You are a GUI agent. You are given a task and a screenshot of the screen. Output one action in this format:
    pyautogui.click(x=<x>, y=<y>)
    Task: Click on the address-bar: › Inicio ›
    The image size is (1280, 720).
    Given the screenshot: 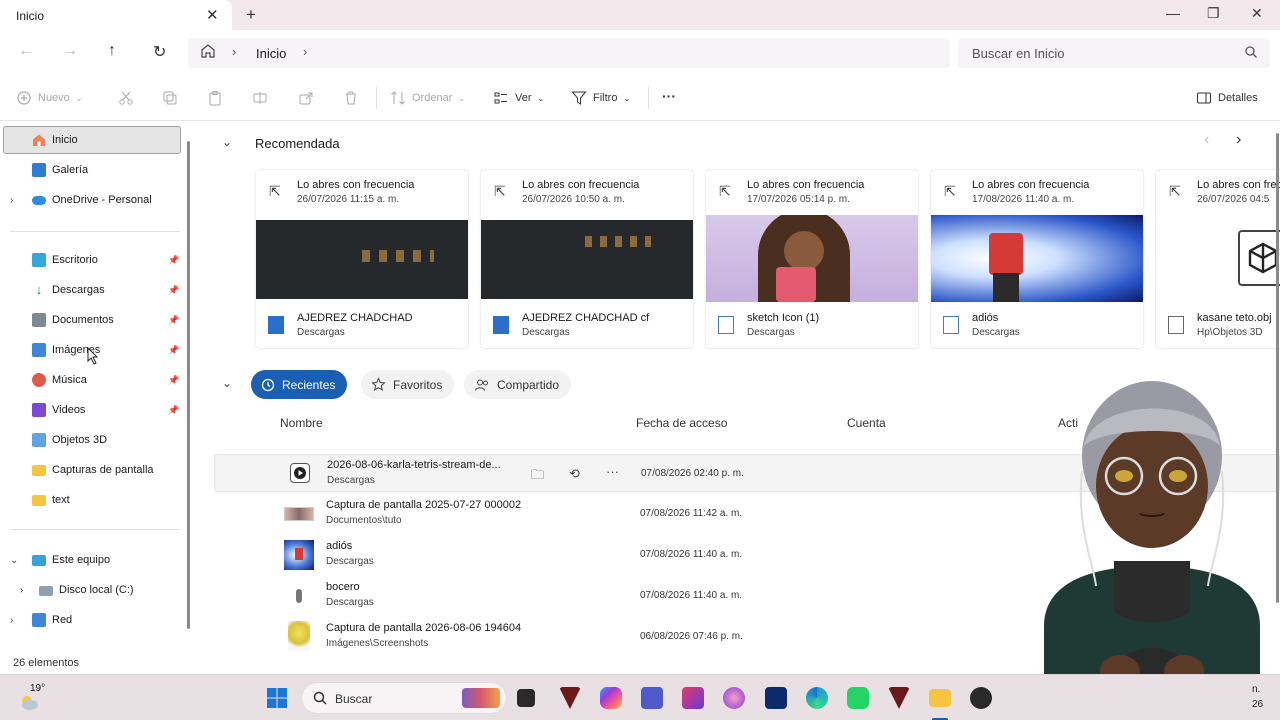 What is the action you would take?
    pyautogui.click(x=569, y=53)
    